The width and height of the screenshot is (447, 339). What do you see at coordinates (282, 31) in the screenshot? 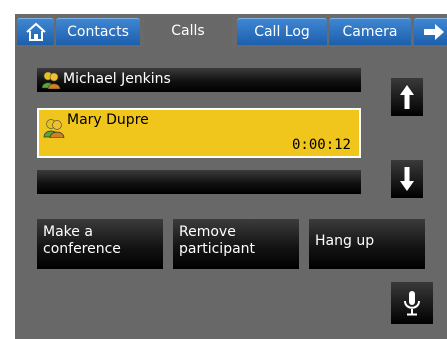
I see `tab-call-log: Call Log` at bounding box center [282, 31].